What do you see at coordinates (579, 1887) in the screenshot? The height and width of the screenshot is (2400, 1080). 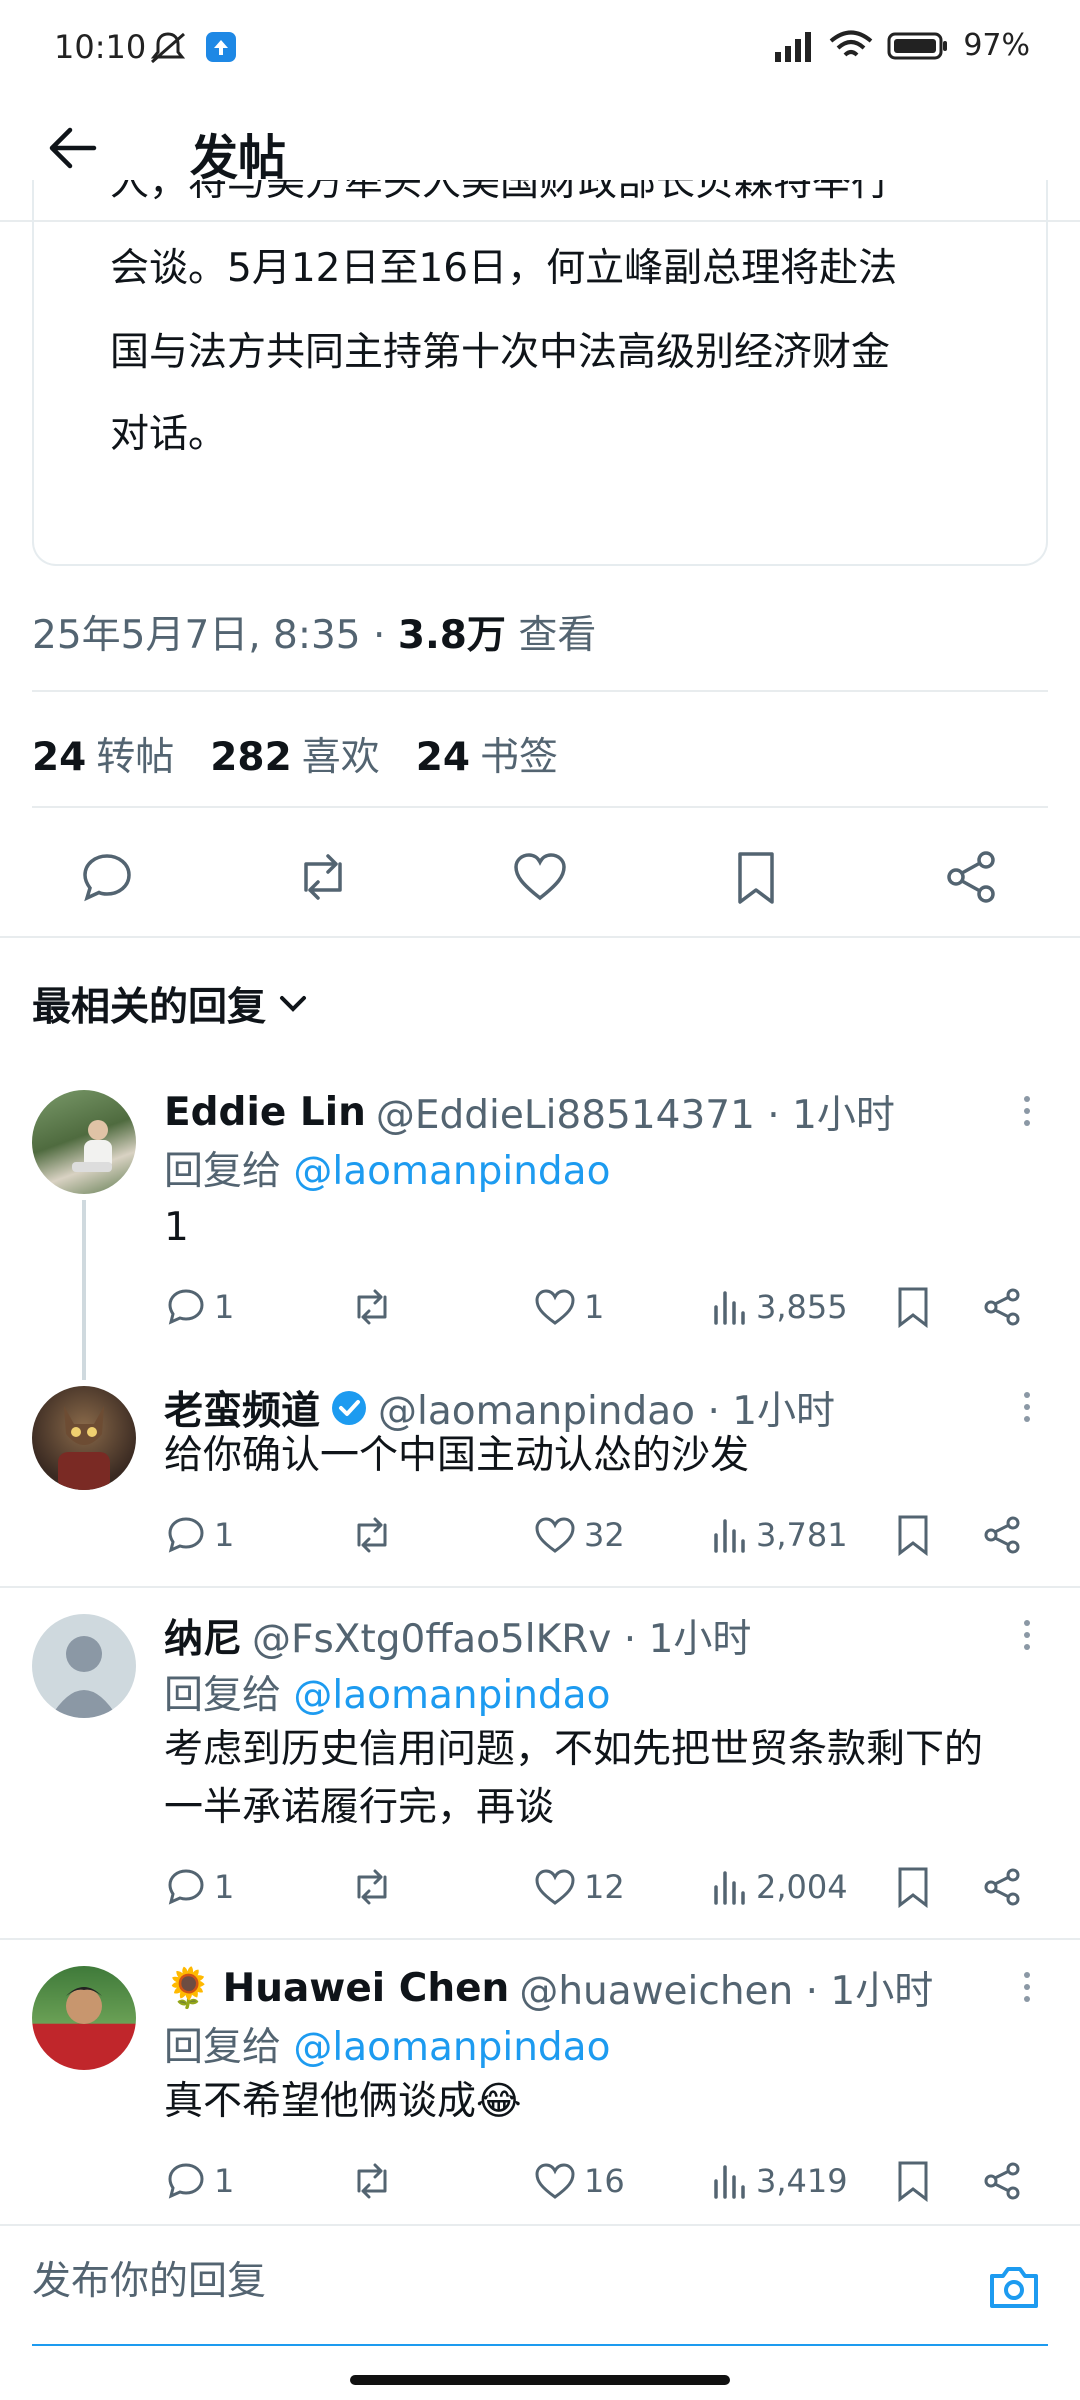 I see `reply-like-button: 12` at bounding box center [579, 1887].